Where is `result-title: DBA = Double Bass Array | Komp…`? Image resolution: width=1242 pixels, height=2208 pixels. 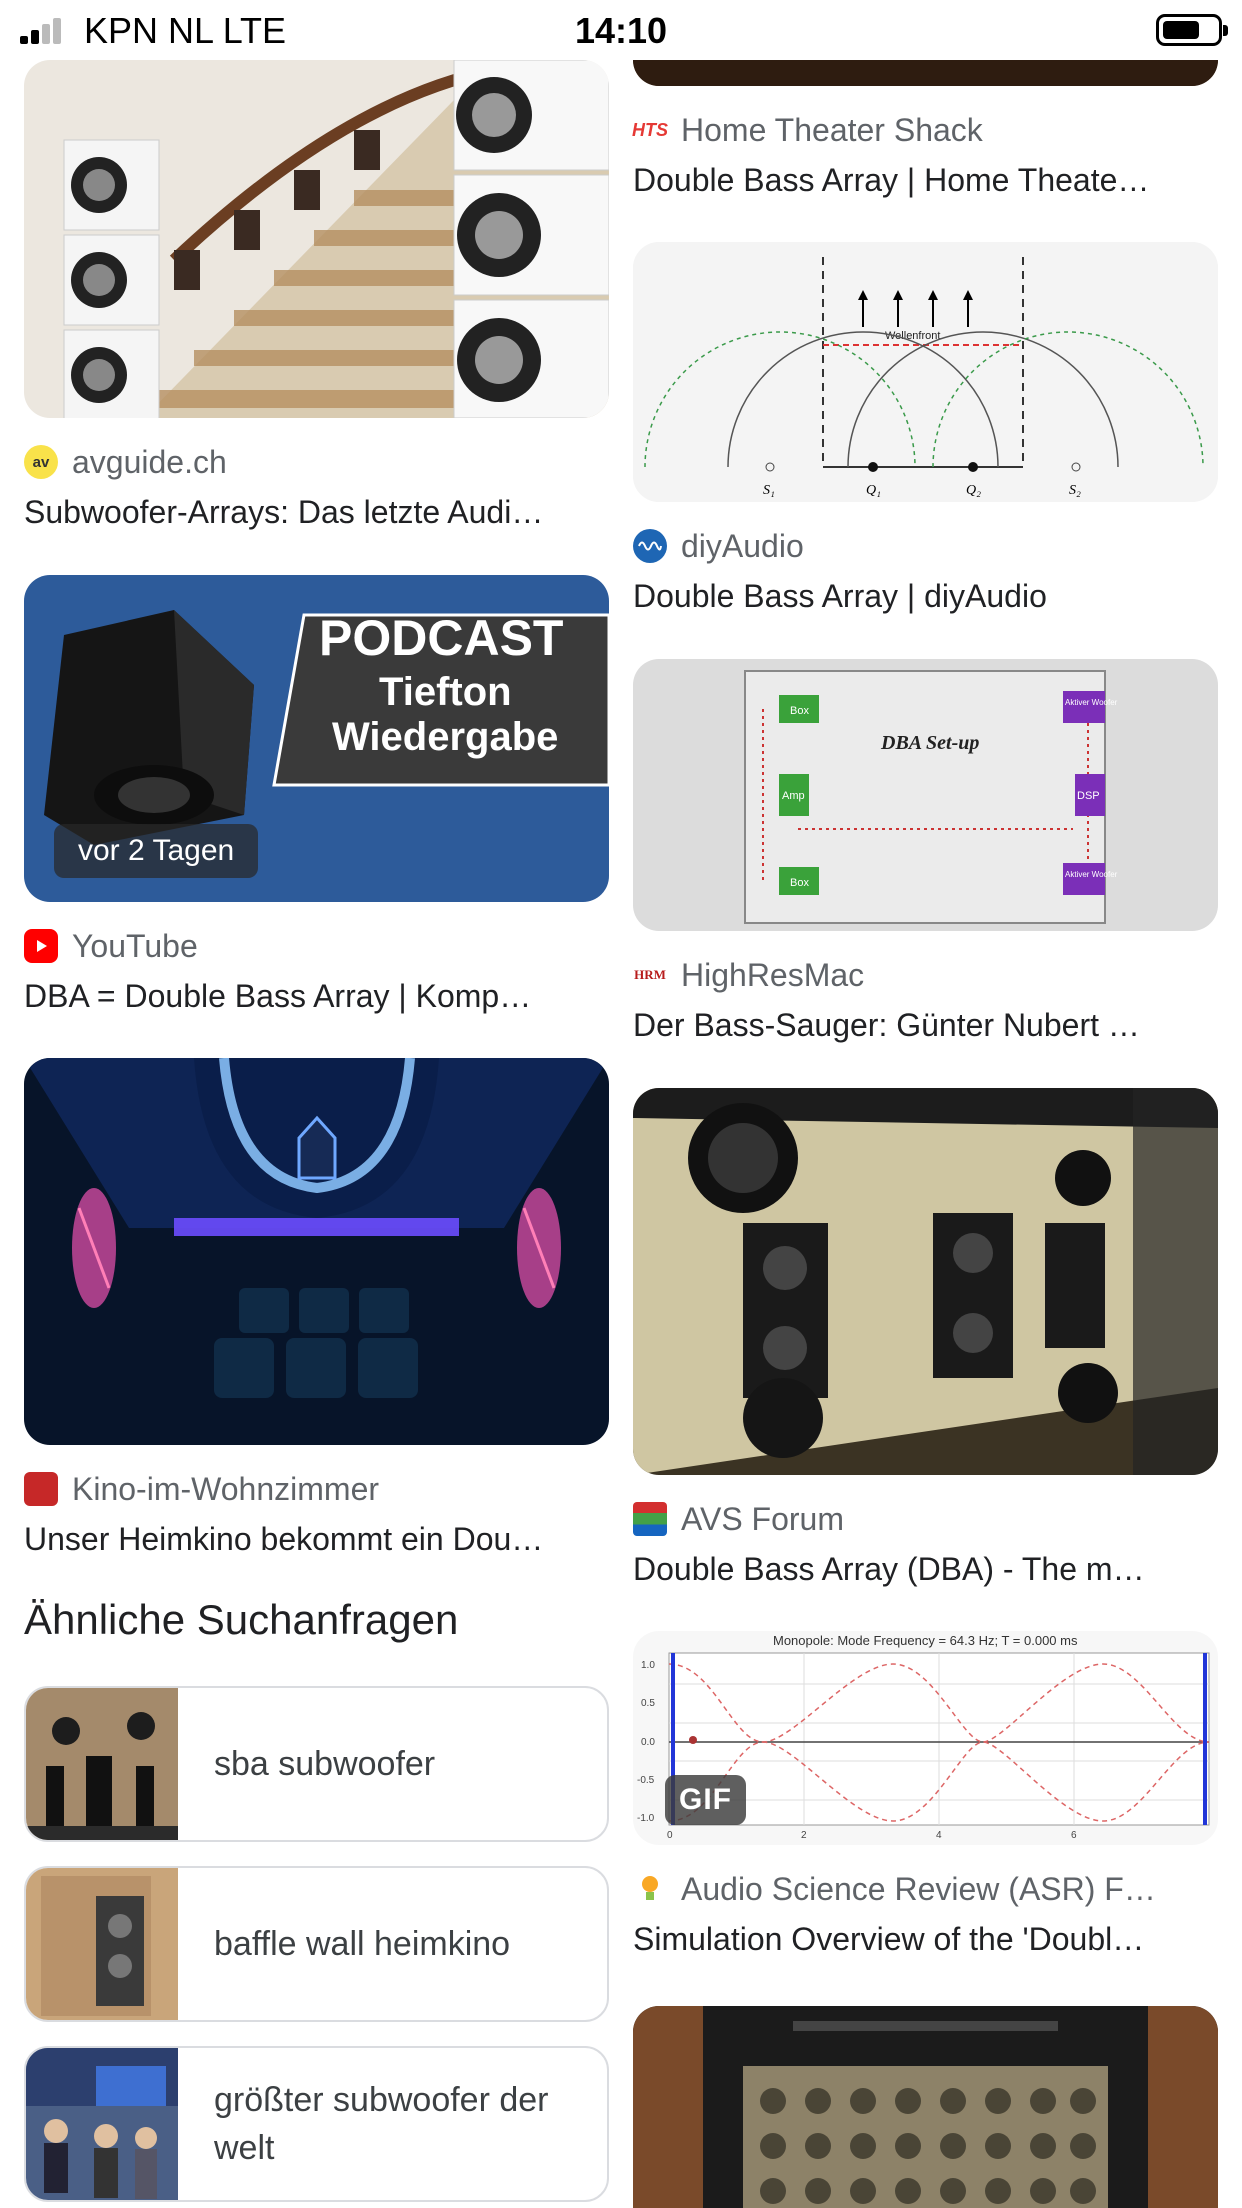
result-title: DBA = Double Bass Array | Komp… is located at coordinates (316, 996).